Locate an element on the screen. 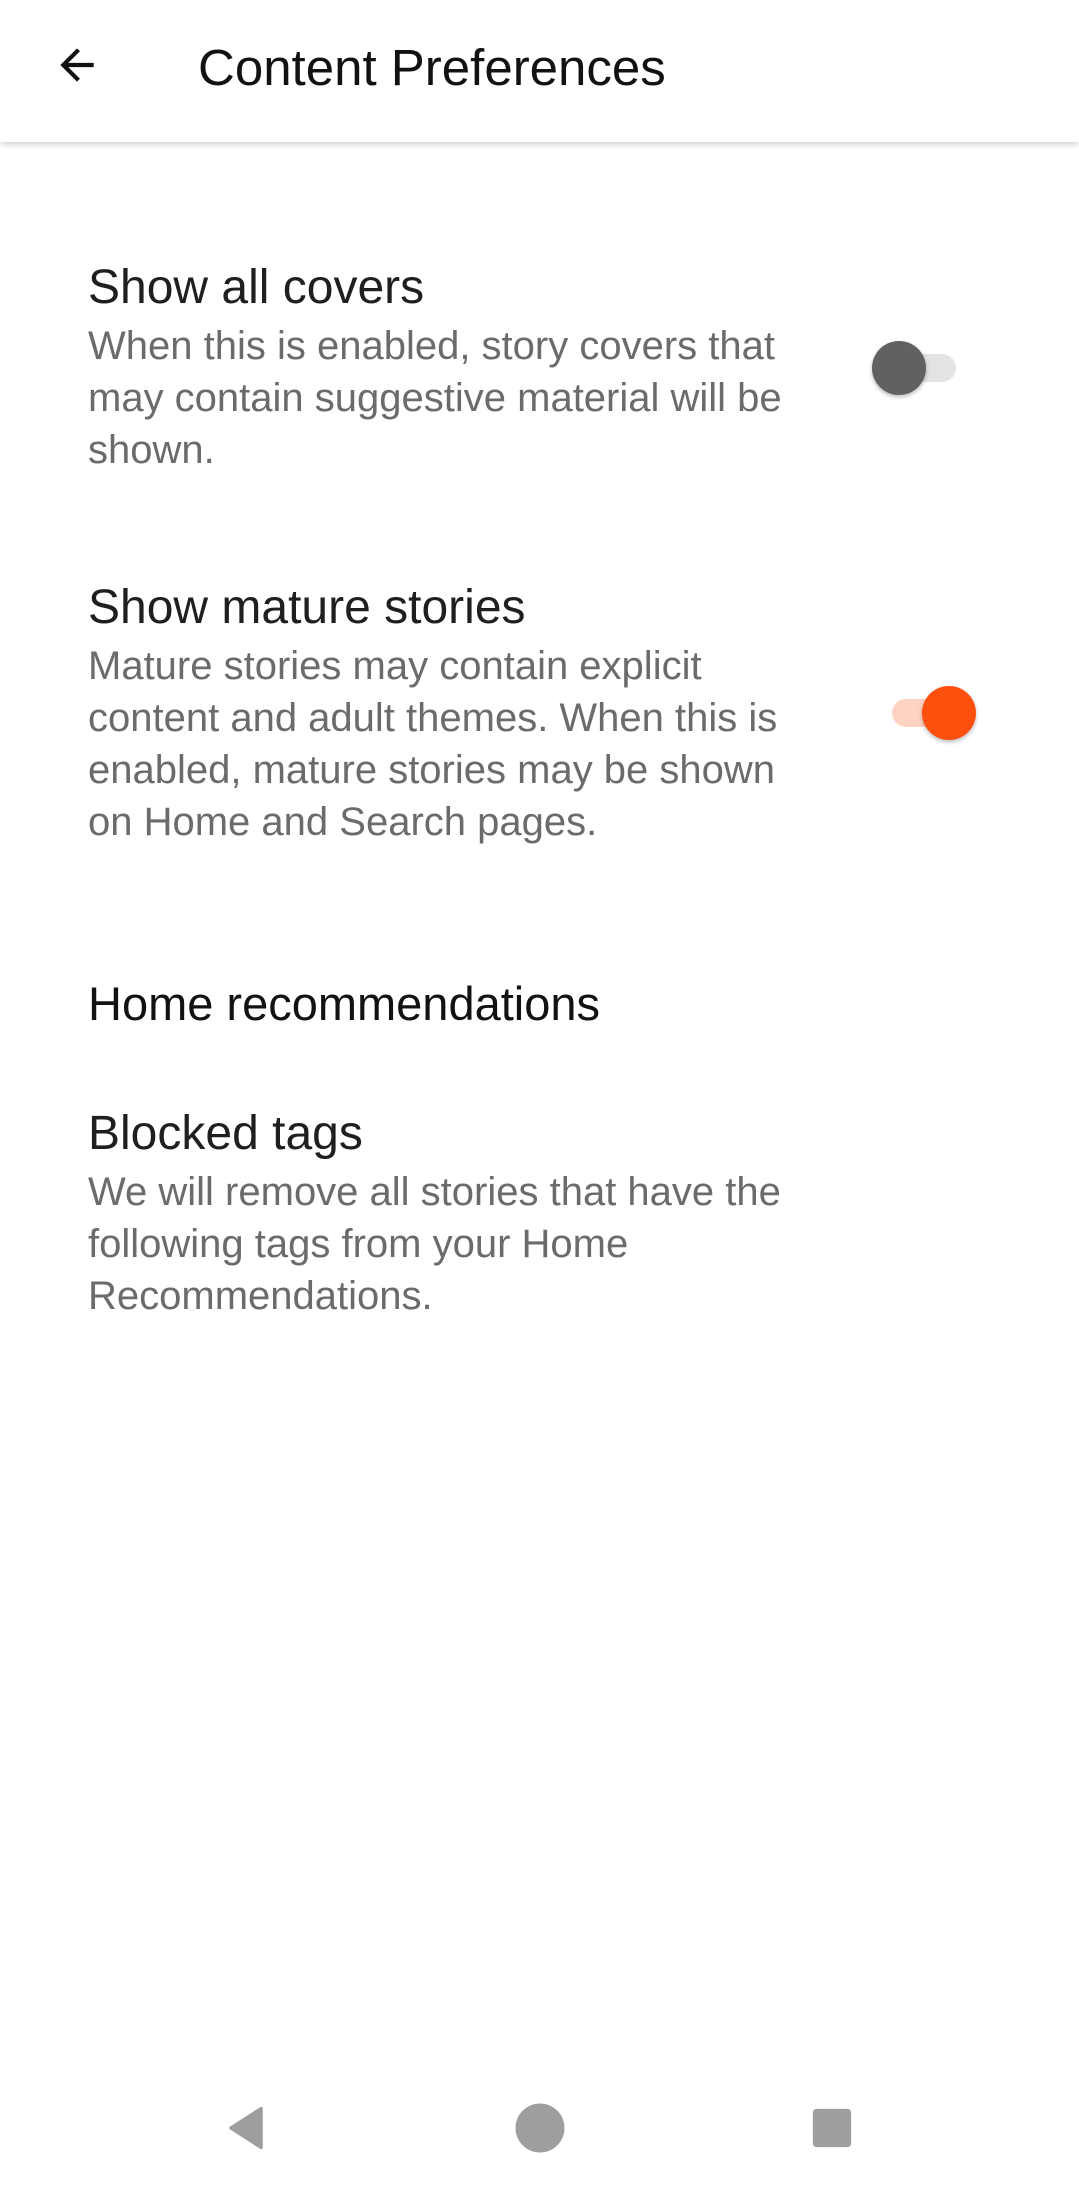  section-header-home-recommendations: Home recommendations is located at coordinates (344, 1003).